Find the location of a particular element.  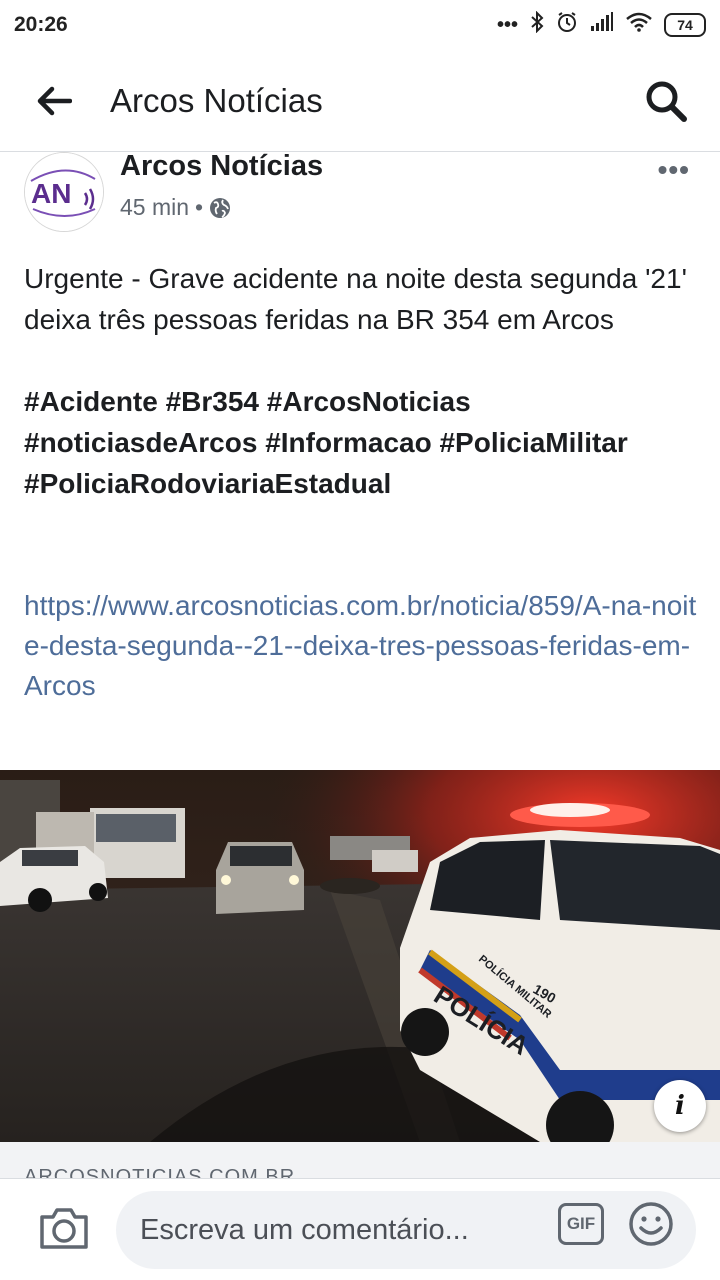

post-more-button: ••• is located at coordinates (674, 170).